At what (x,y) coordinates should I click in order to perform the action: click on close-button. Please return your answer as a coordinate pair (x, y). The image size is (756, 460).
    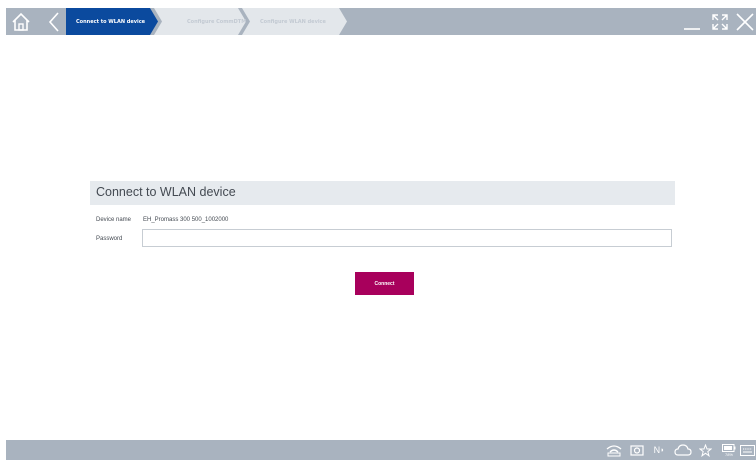
    Looking at the image, I should click on (744, 21).